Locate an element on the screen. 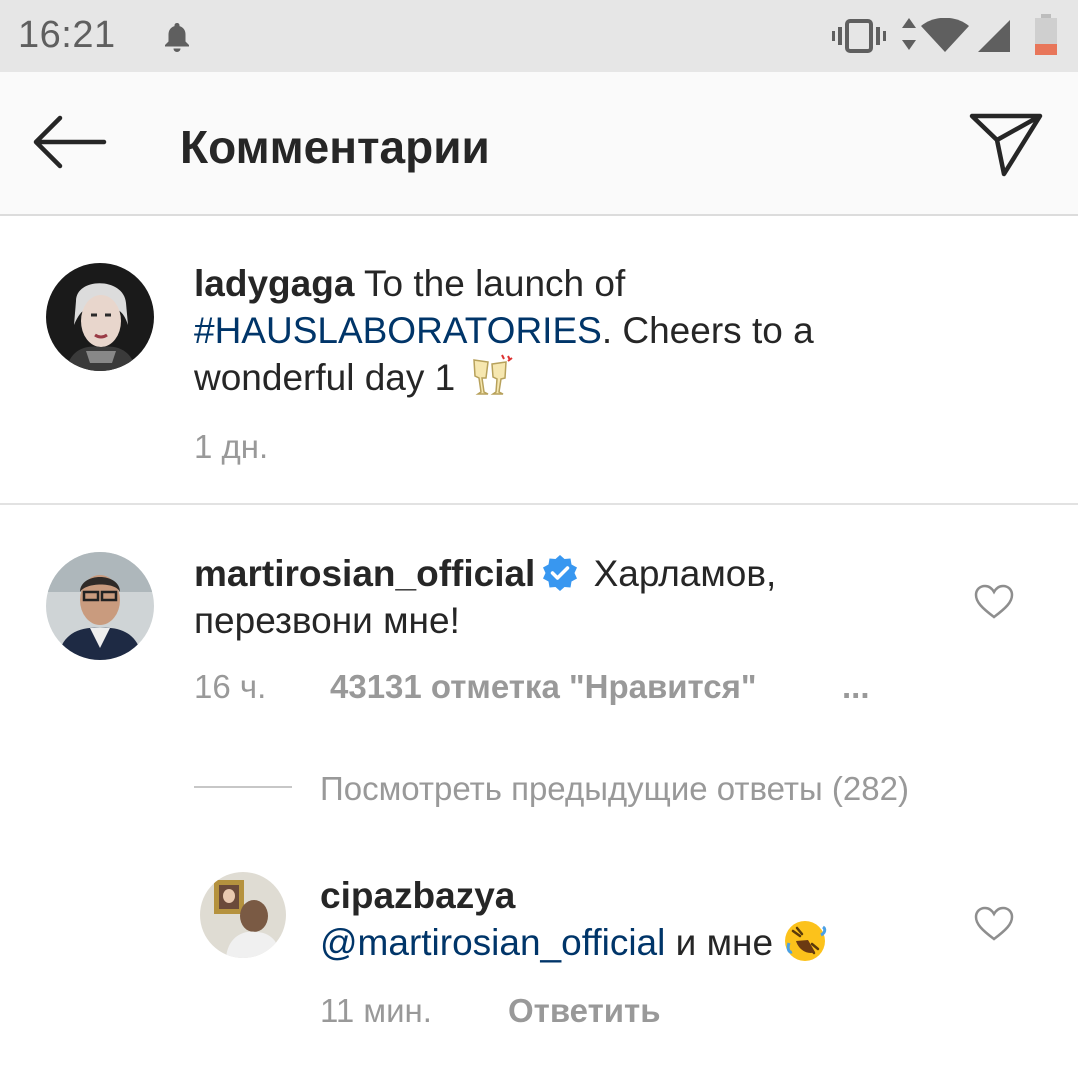 This screenshot has height=1087, width=1078. caption-hashtag-link: #HAUSLABORATORIES is located at coordinates (398, 330).